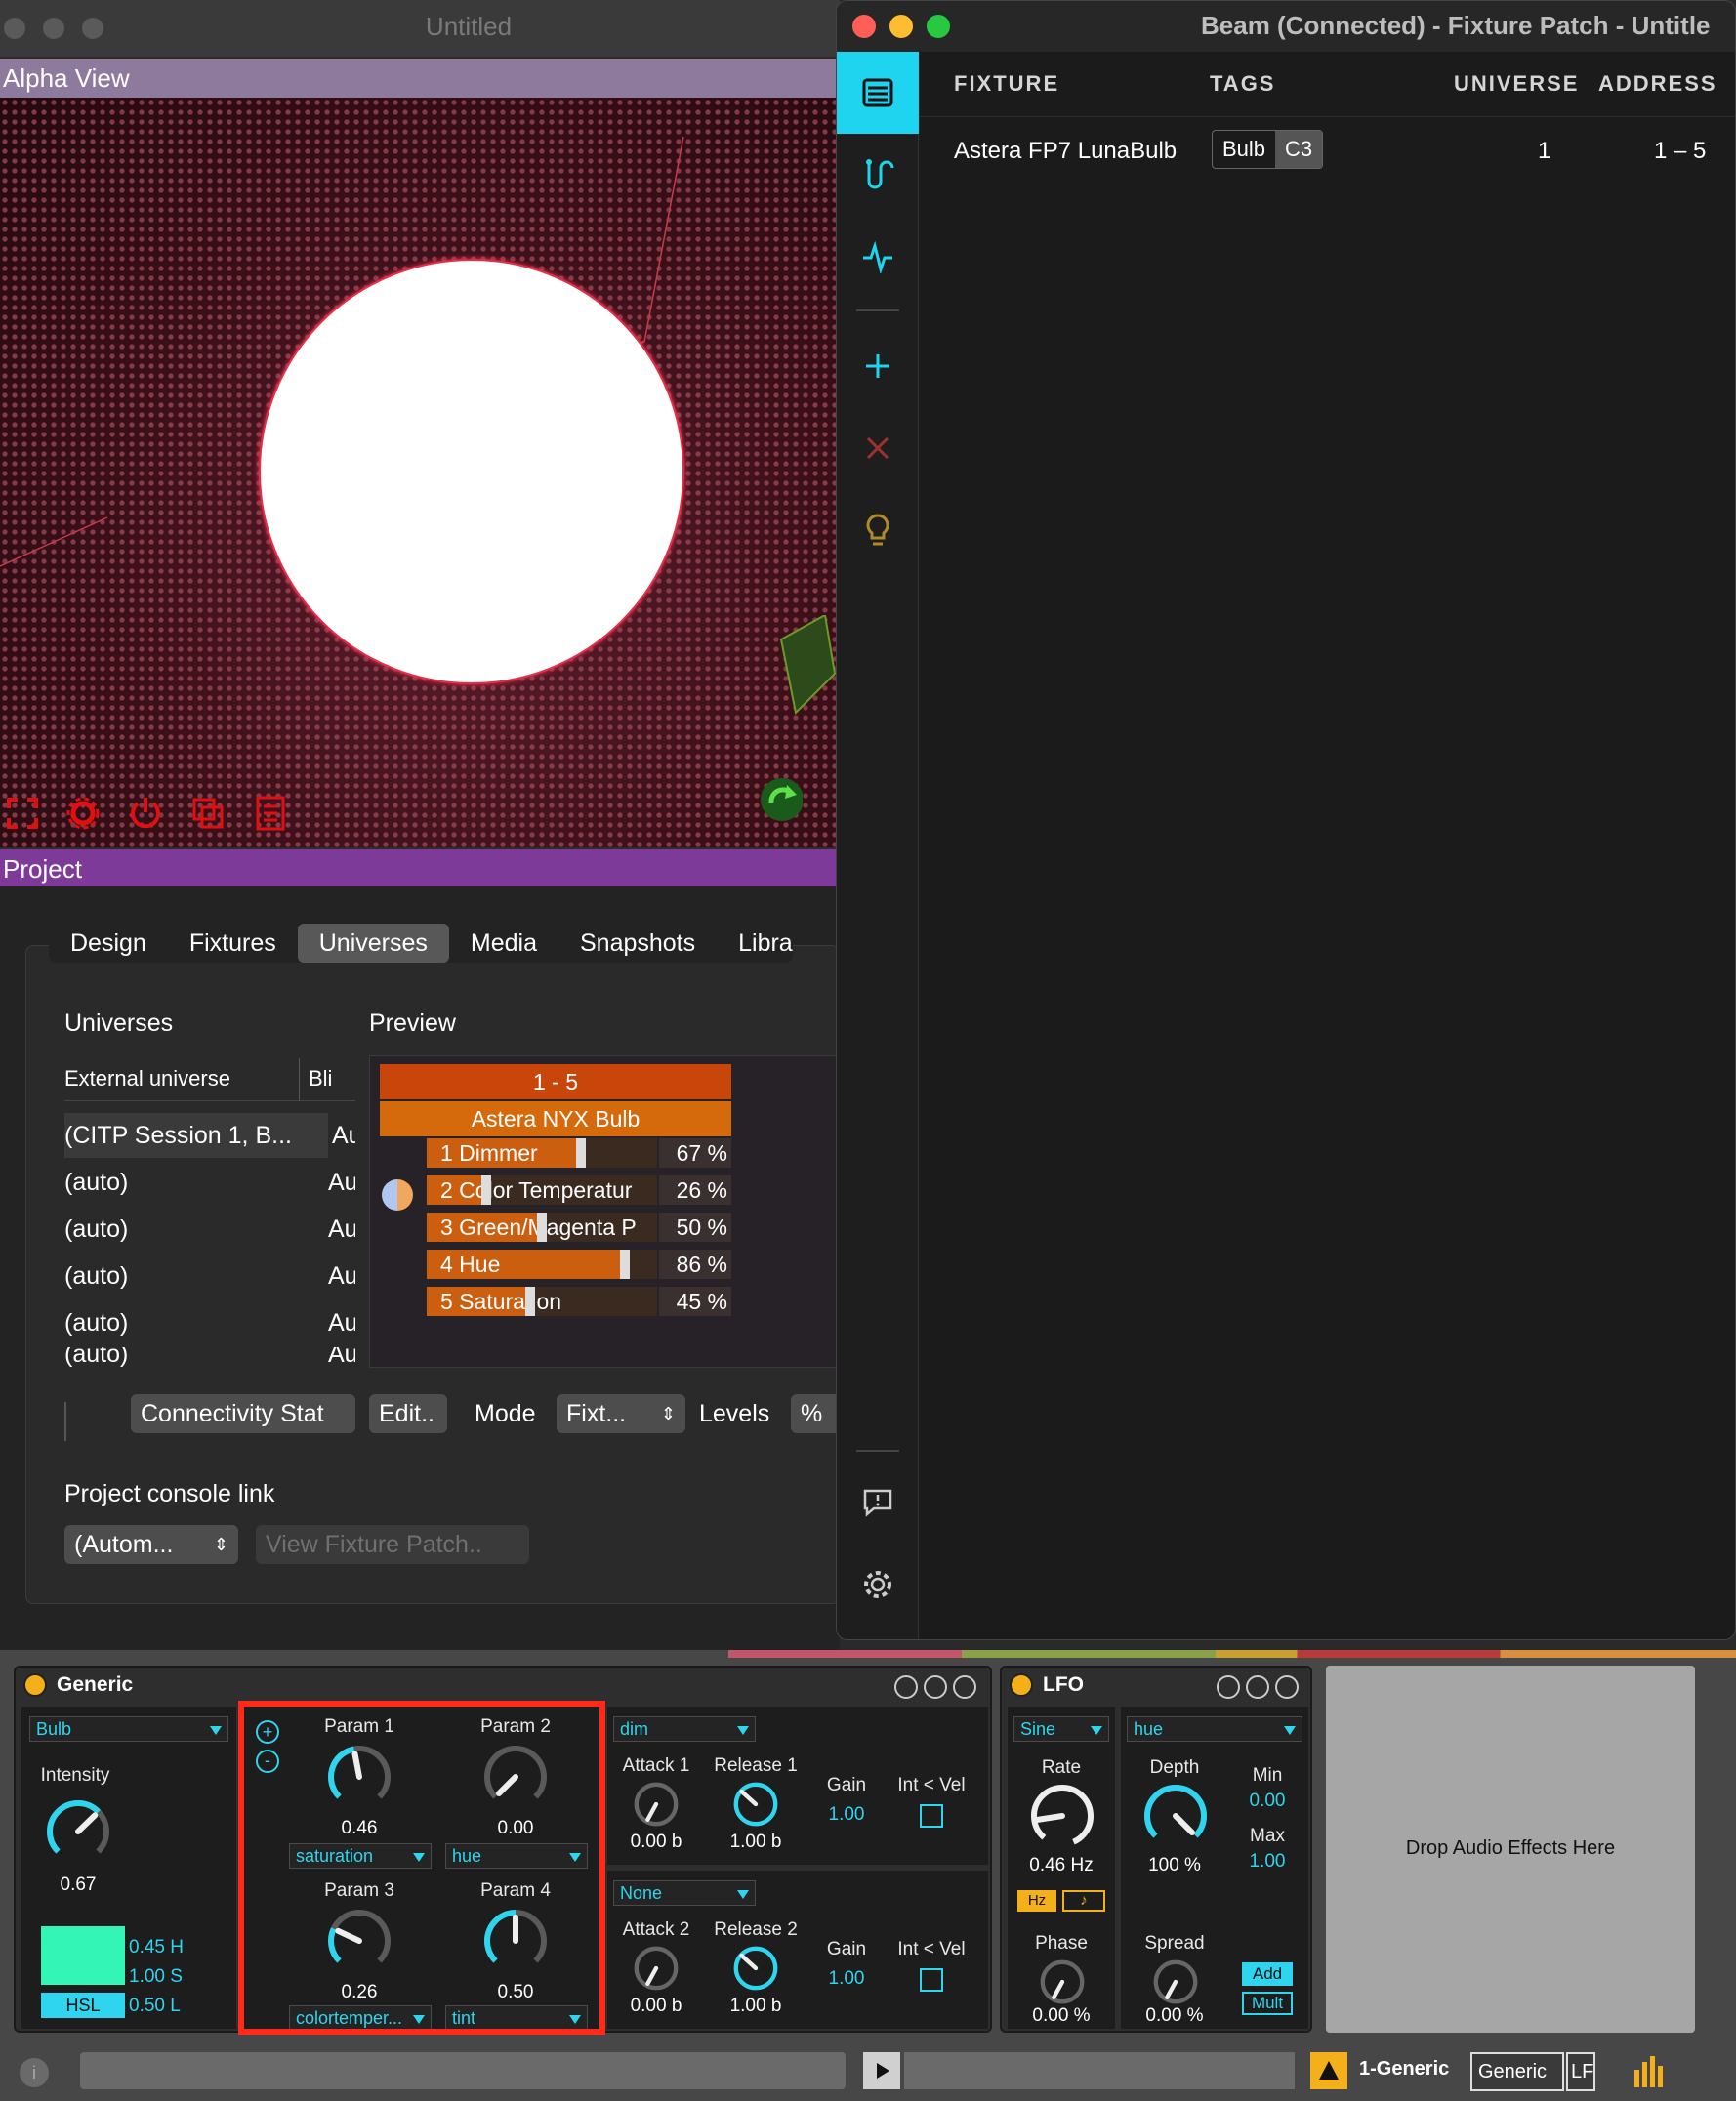 Image resolution: width=1736 pixels, height=2101 pixels. What do you see at coordinates (846, 1979) in the screenshot?
I see `gain-2-value: 1.00` at bounding box center [846, 1979].